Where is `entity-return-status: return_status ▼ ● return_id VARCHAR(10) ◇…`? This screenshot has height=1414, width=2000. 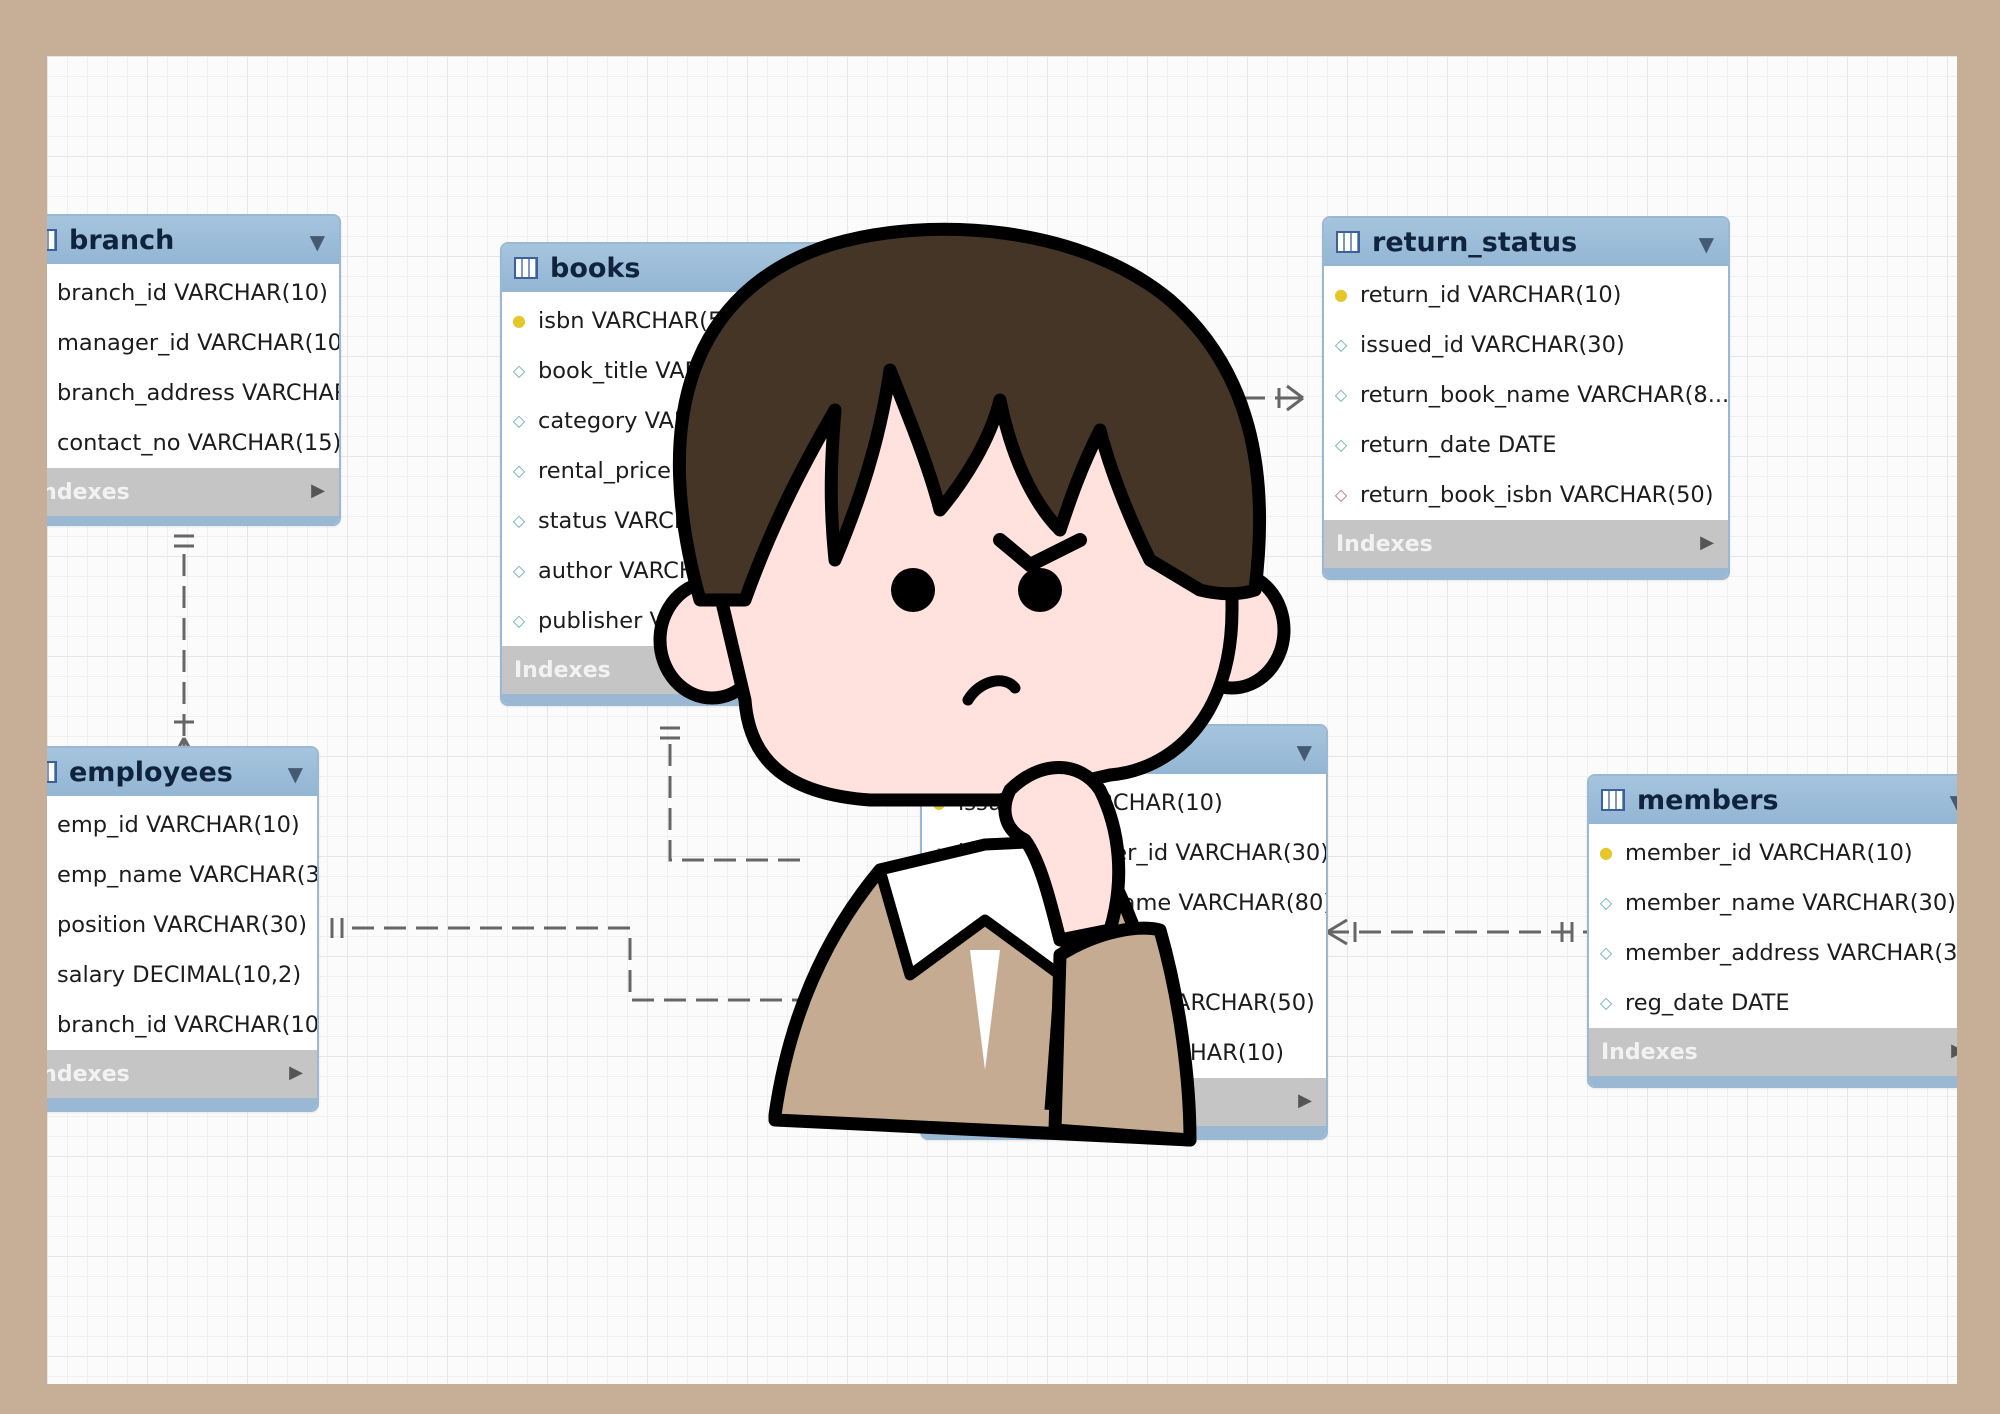
entity-return-status: return_status ▼ ● return_id VARCHAR(10) ◇… is located at coordinates (1526, 398).